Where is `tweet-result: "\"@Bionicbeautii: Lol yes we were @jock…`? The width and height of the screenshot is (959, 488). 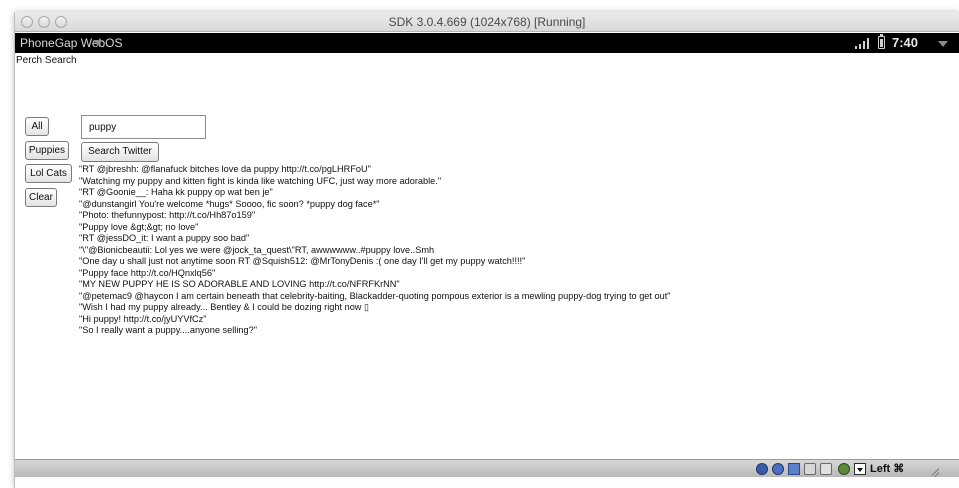
tweet-result: "\"@Bionicbeautii: Lol yes we were @jock… is located at coordinates (257, 249).